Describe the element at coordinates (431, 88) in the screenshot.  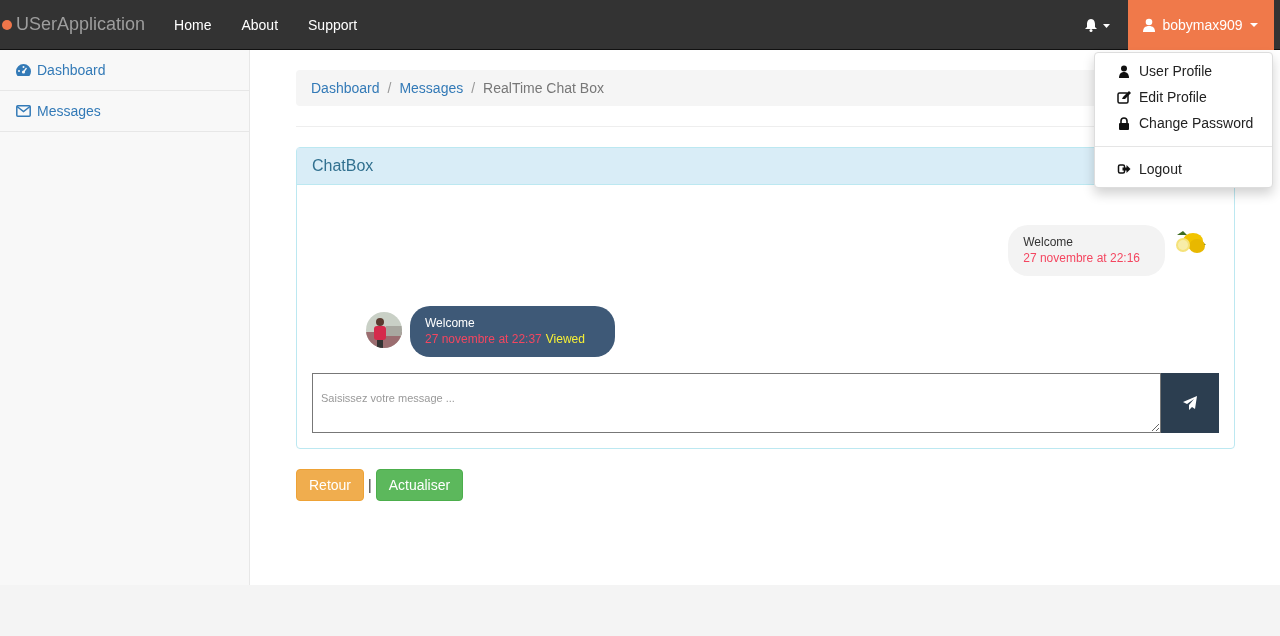
I see `breadcrumb-link: Messages` at that location.